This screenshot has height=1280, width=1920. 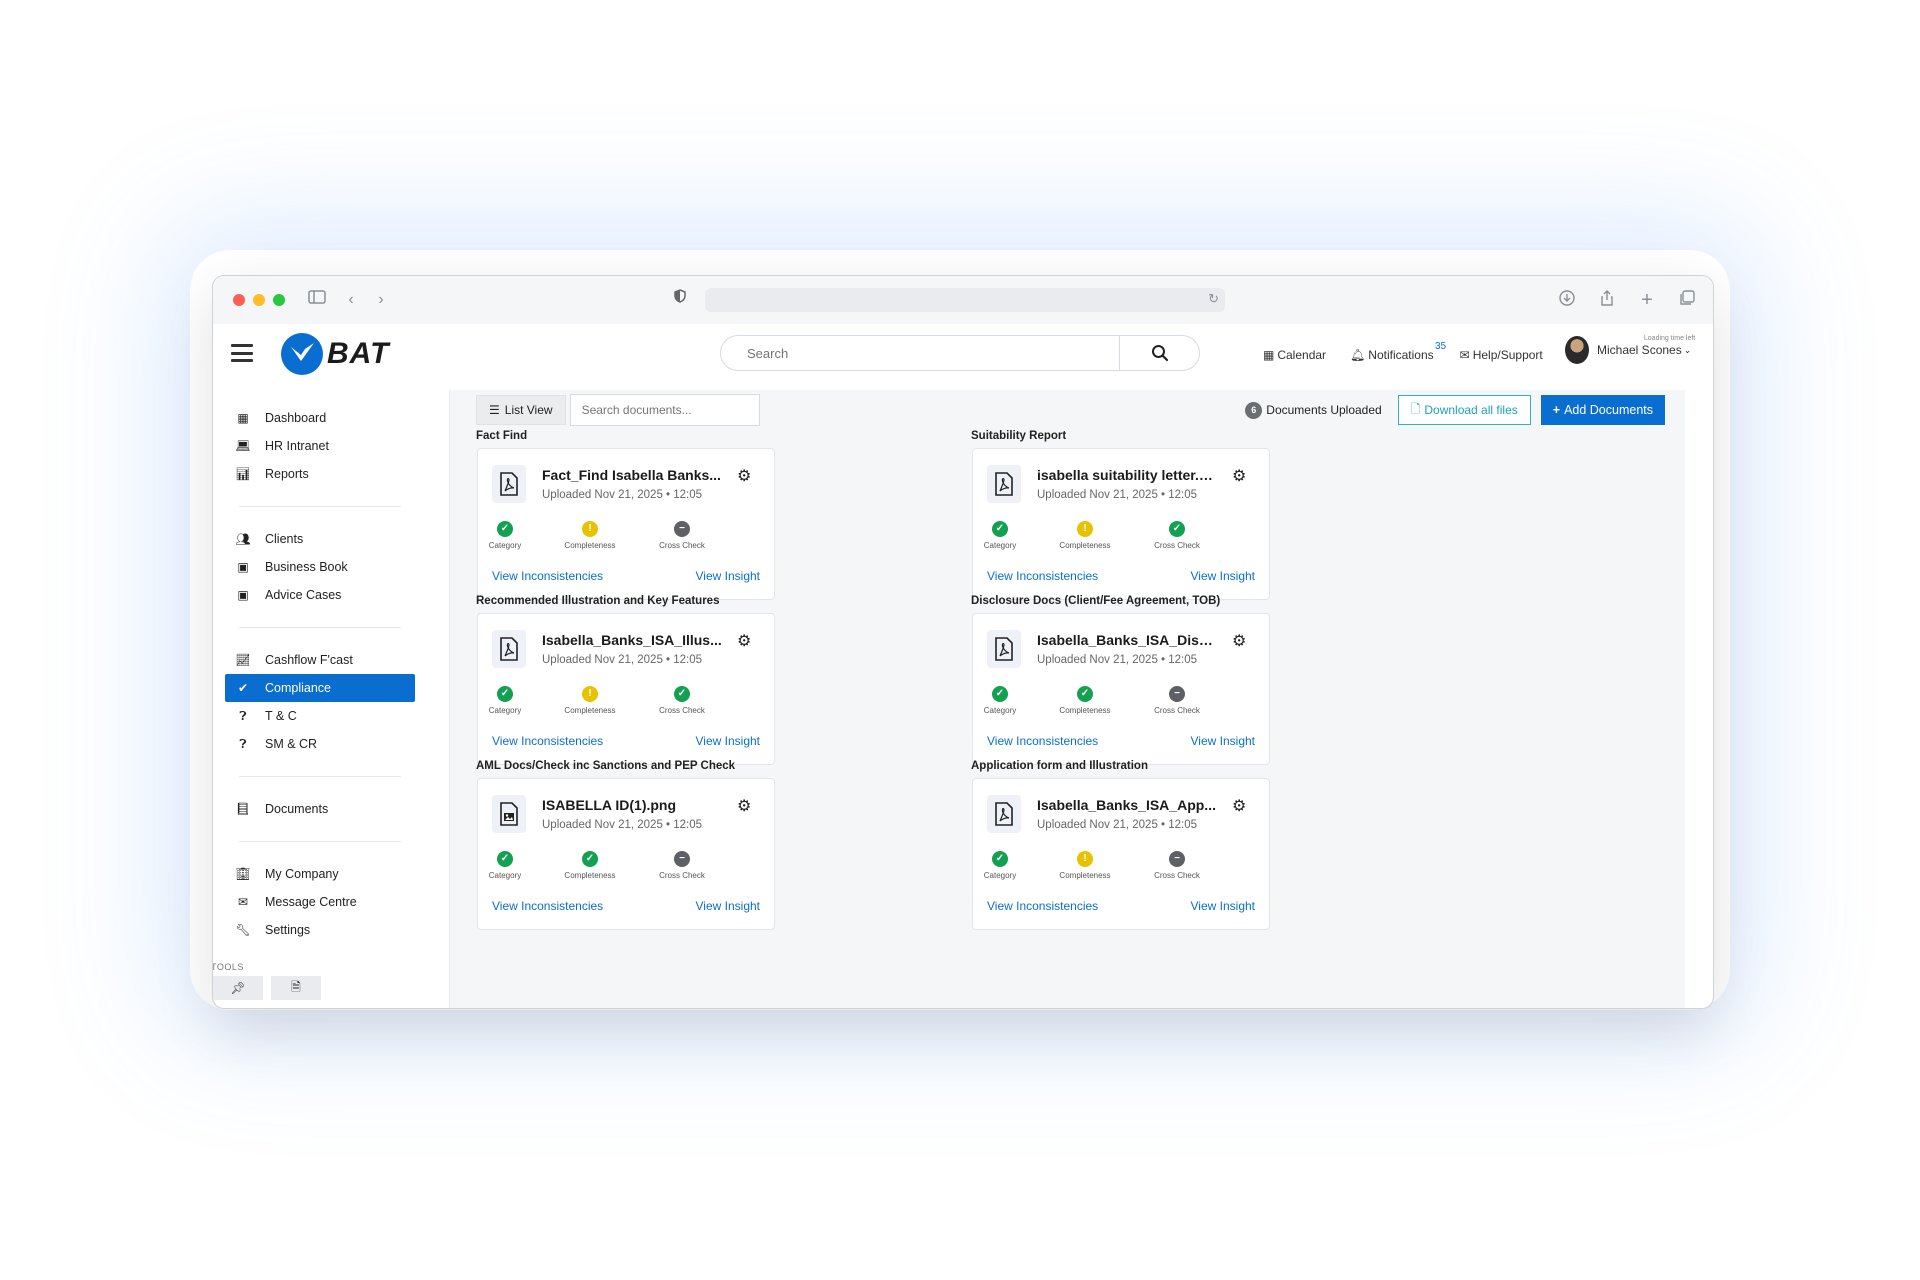 What do you see at coordinates (320, 688) in the screenshot?
I see `sidebar-item-compliance: ✔ Compliance` at bounding box center [320, 688].